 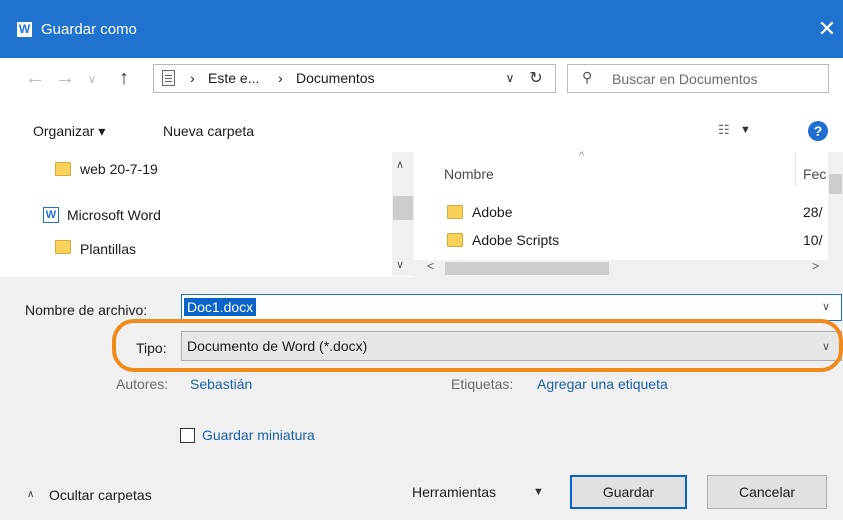 I want to click on new-folder-button: Nueva carpeta, so click(x=208, y=131).